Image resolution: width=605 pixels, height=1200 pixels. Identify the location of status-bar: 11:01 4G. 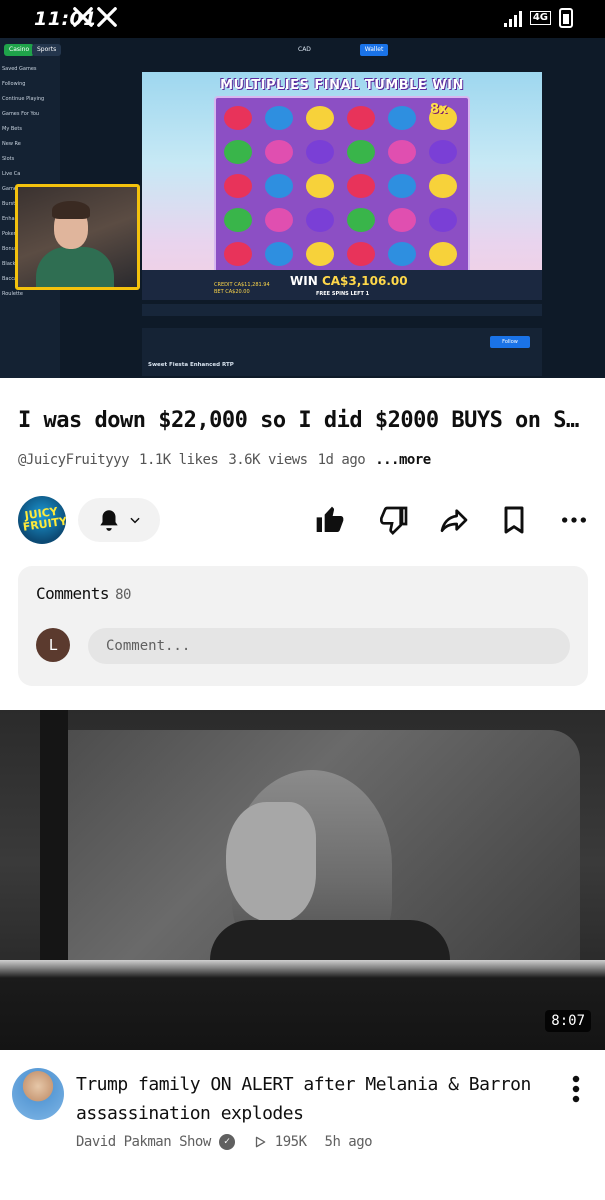
(302, 19).